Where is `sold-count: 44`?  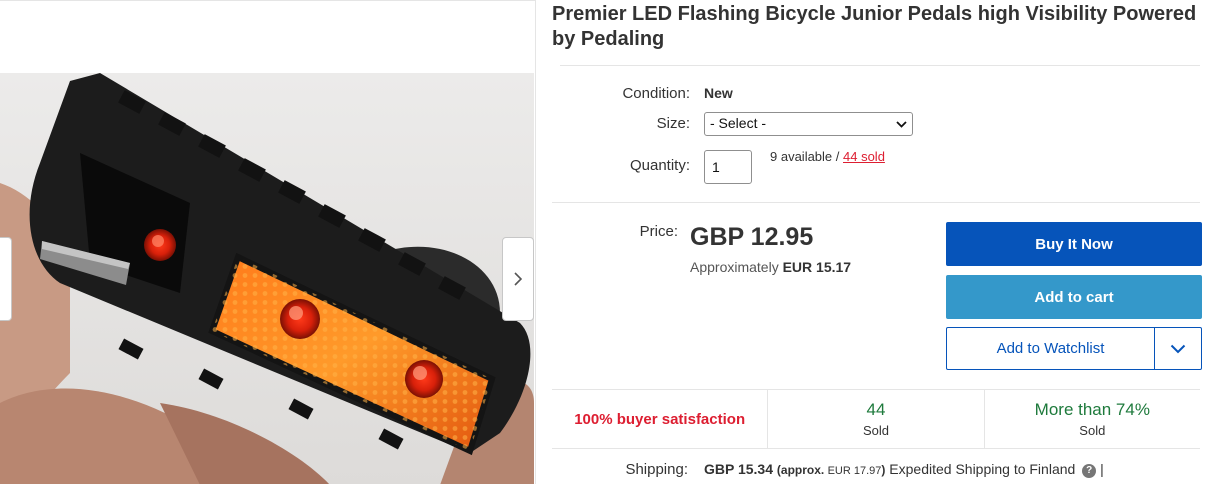 sold-count: 44 is located at coordinates (876, 409).